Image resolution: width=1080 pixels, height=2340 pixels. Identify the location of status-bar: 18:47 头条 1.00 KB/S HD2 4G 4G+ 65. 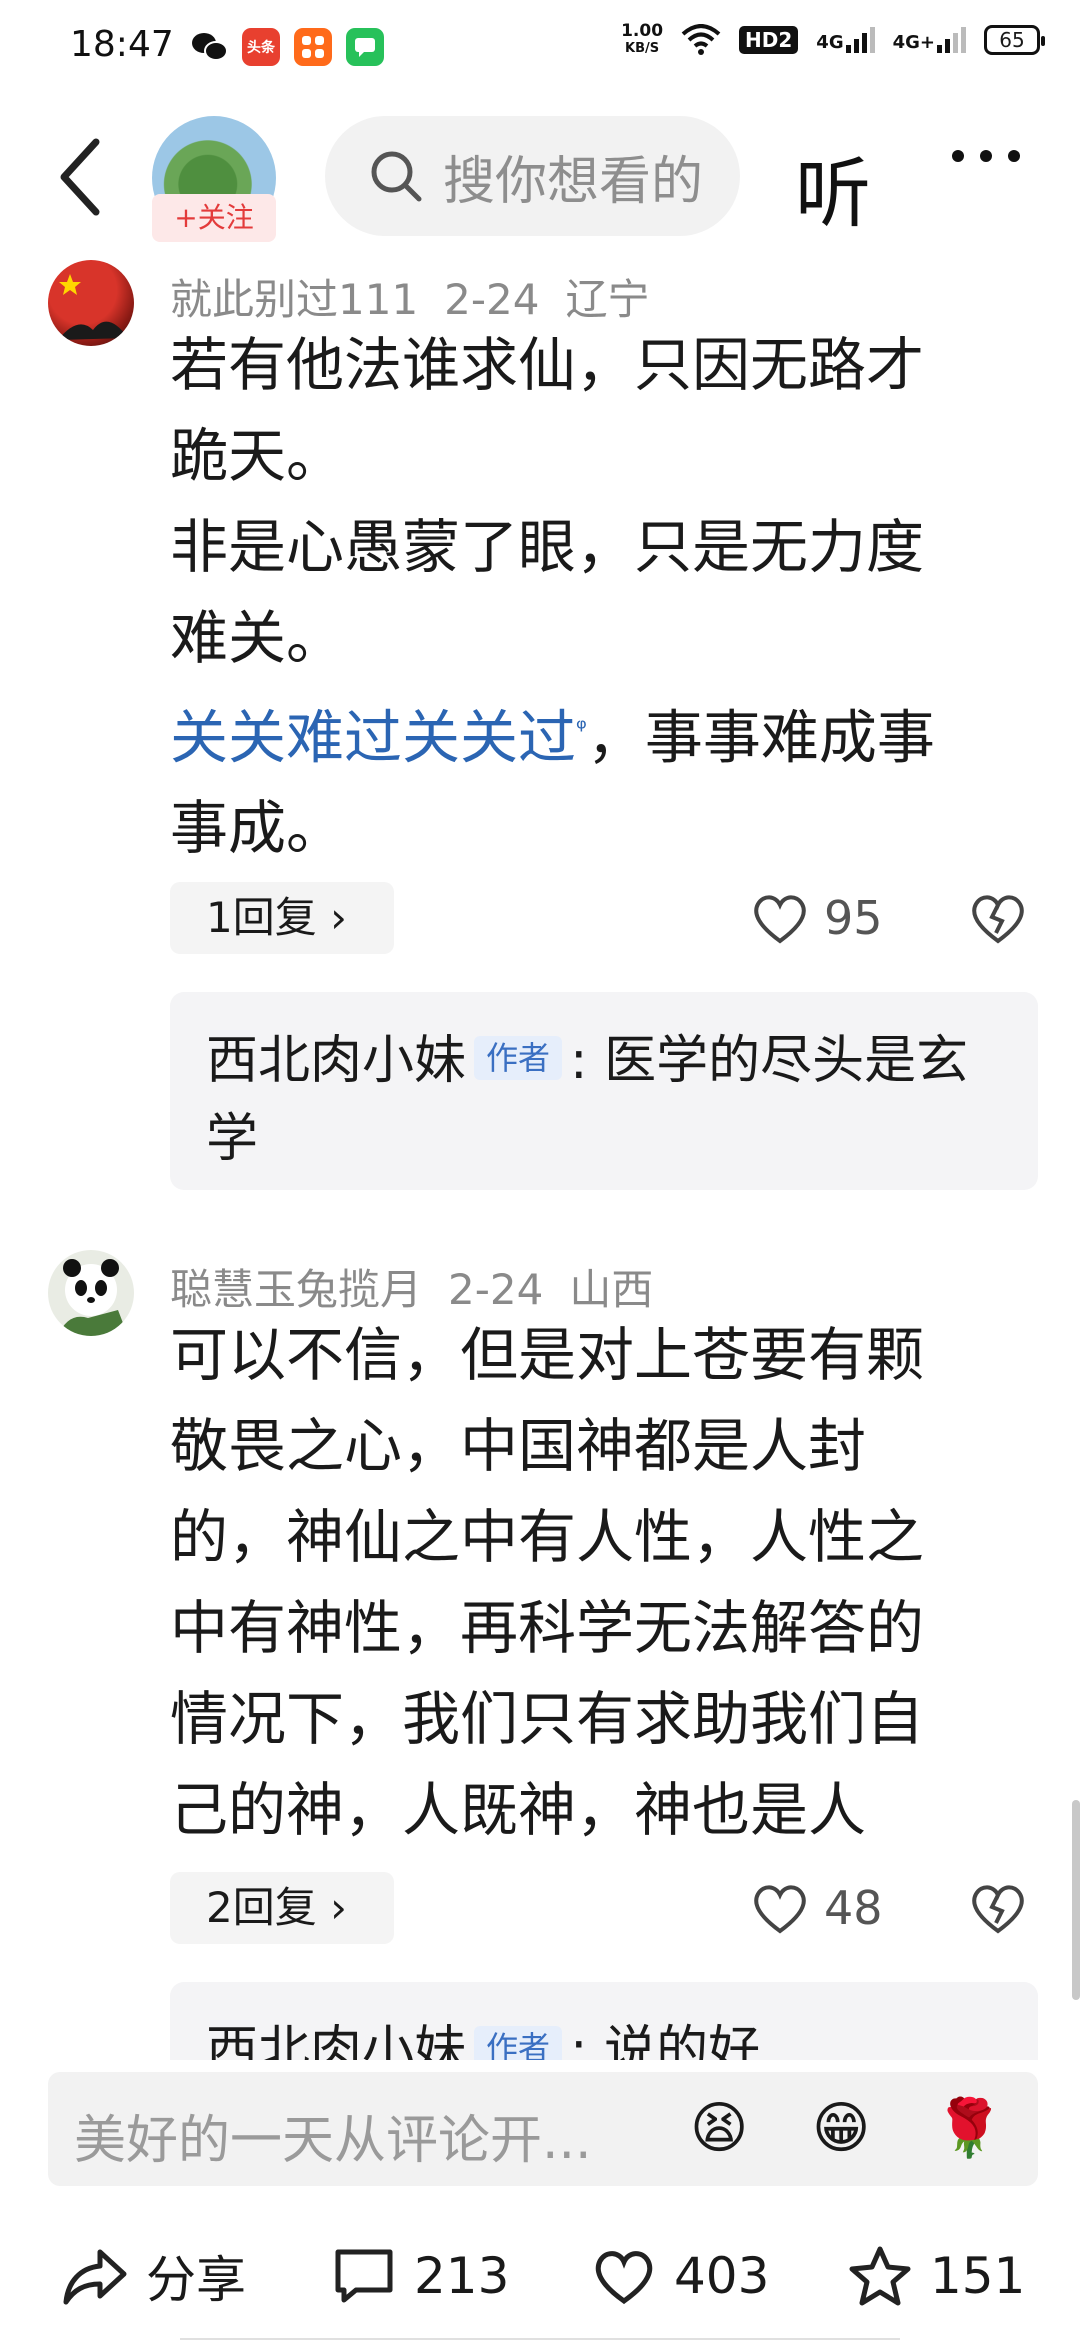
(540, 48).